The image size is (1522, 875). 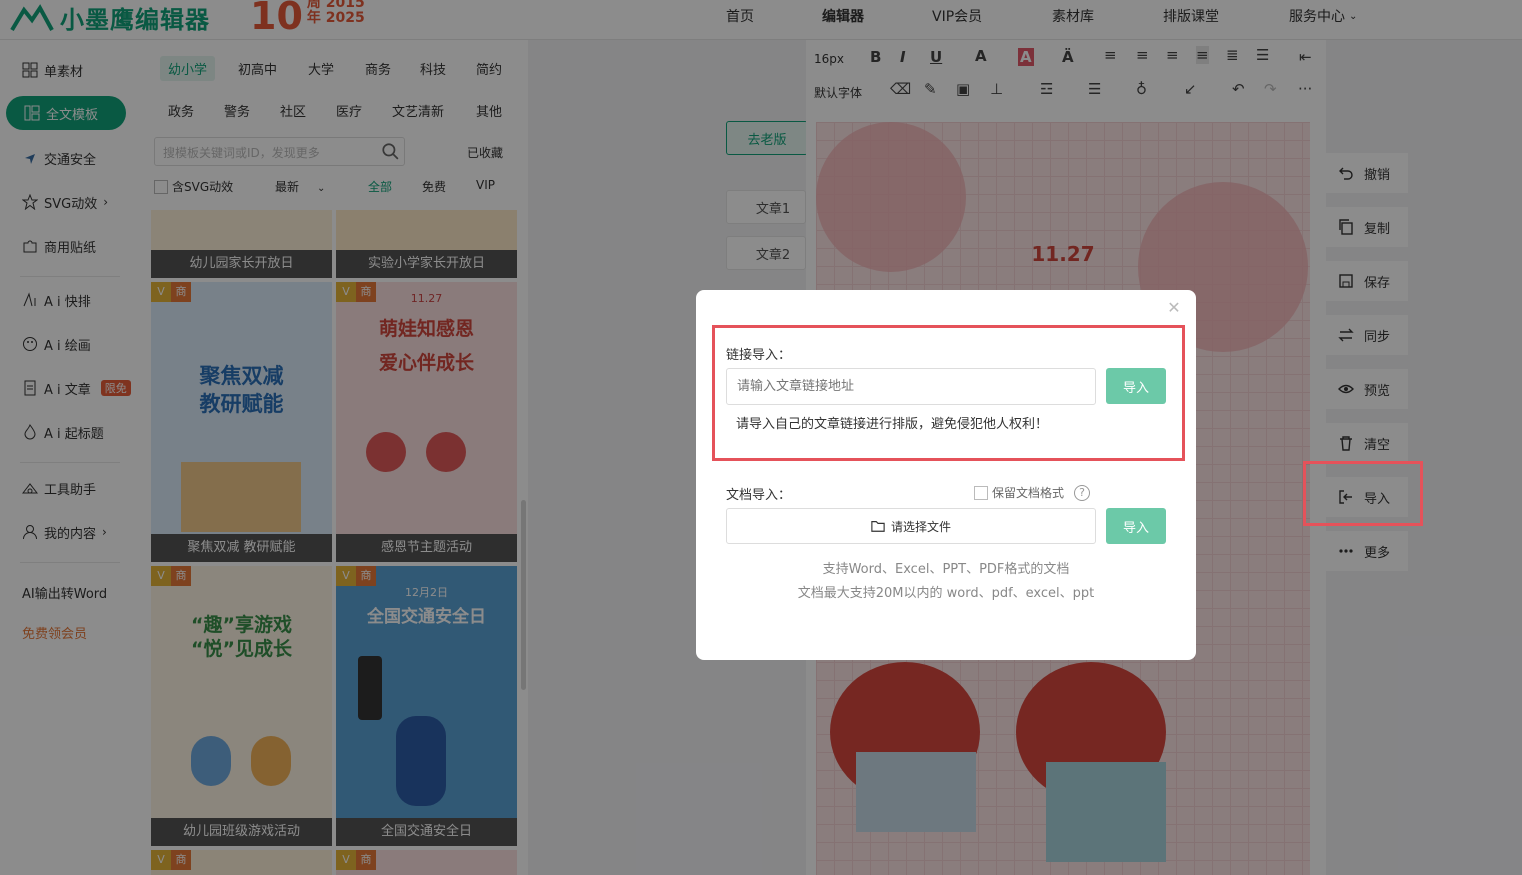 What do you see at coordinates (1082, 492) in the screenshot?
I see `help-icon: ?` at bounding box center [1082, 492].